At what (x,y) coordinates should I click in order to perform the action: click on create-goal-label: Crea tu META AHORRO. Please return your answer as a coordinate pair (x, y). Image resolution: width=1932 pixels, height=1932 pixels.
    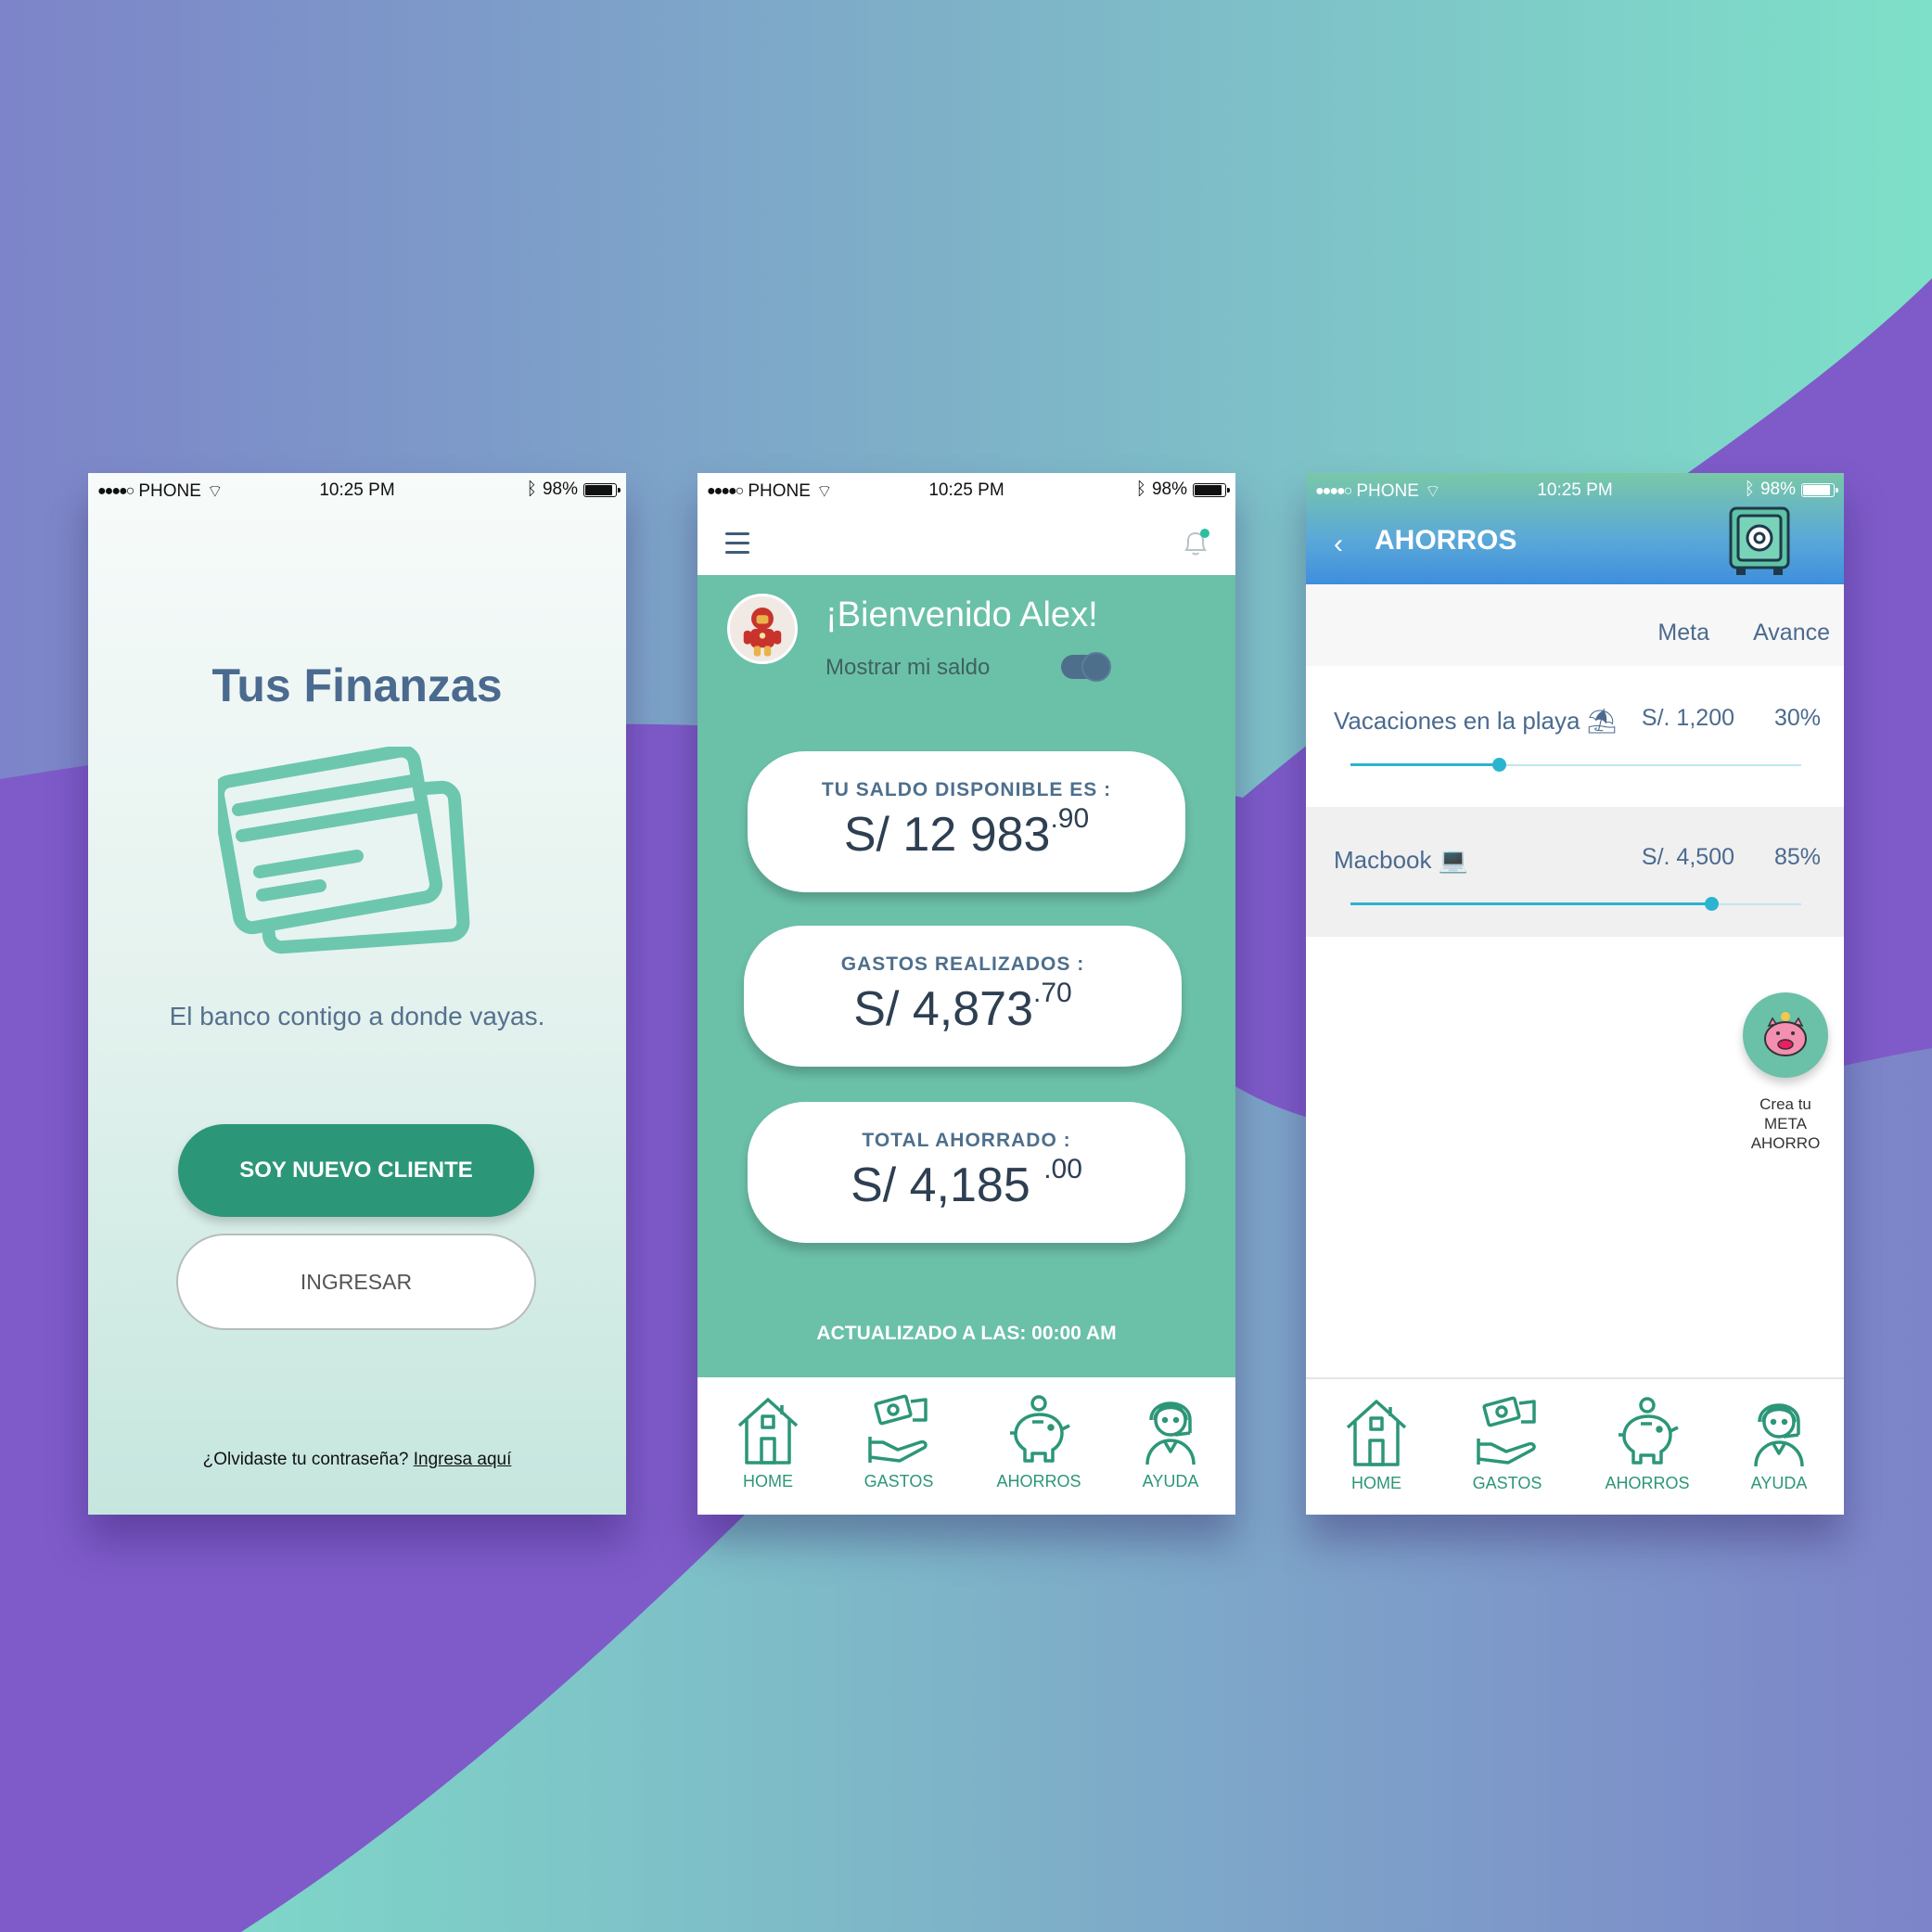
    Looking at the image, I should click on (1784, 1123).